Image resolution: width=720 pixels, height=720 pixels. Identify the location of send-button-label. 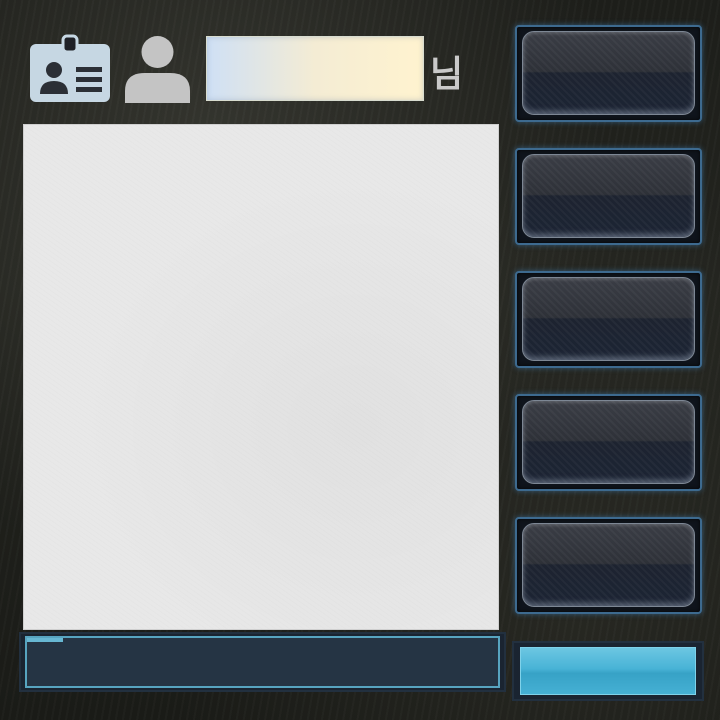
(608, 671).